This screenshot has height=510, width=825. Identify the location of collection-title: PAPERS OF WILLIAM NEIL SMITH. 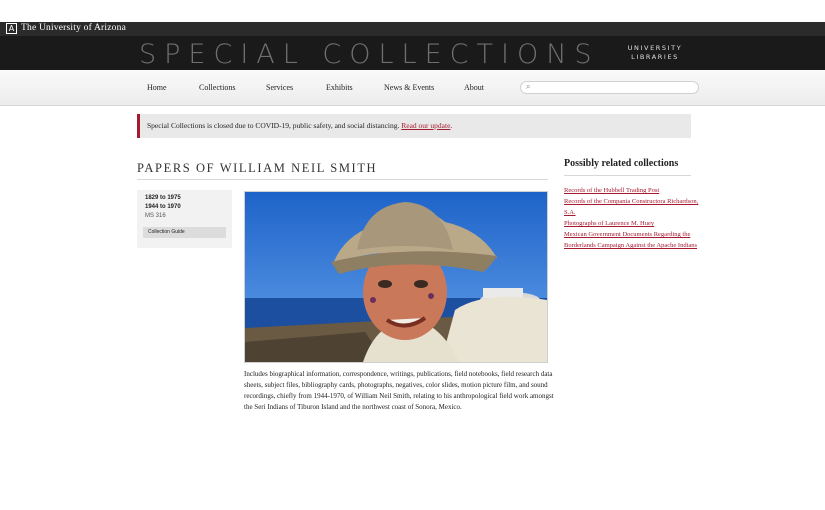
(257, 168).